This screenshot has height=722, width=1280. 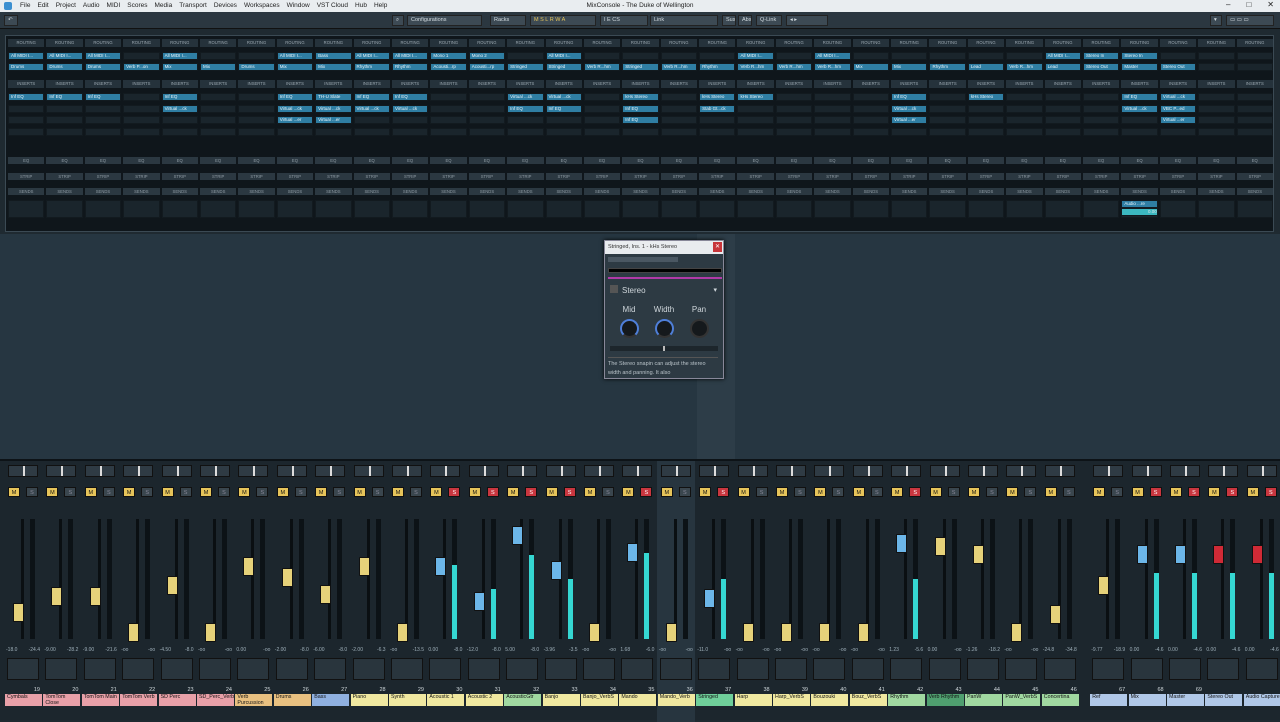 I want to click on channel-name: TomTom Verb, so click(x=139, y=700).